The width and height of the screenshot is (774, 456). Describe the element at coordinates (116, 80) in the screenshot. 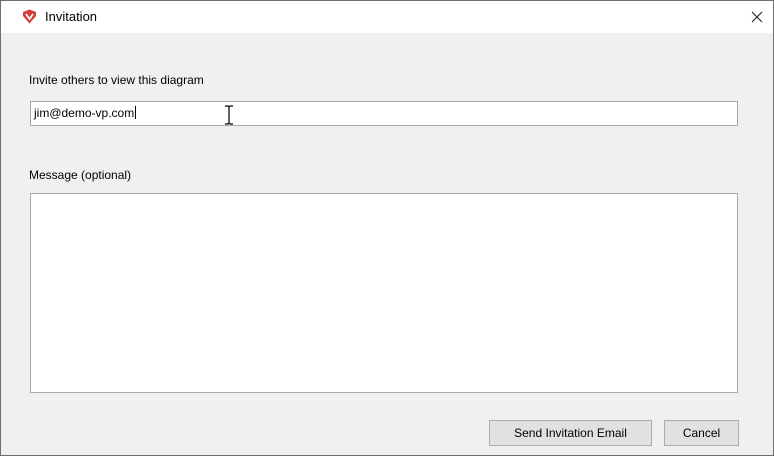

I see `invite-label: Invite others to view this diagram` at that location.